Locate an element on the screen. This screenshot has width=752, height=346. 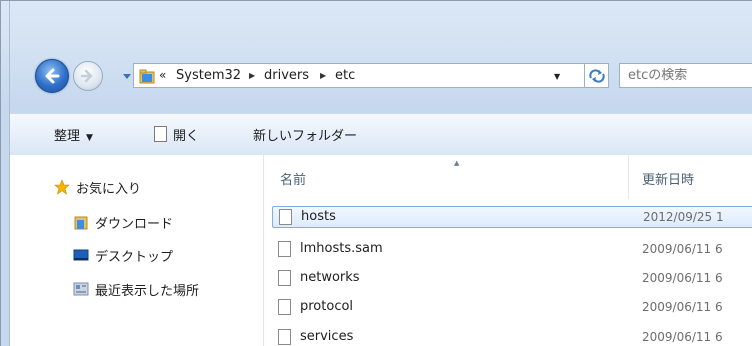
recent-pages-dropdown-icon is located at coordinates (127, 76).